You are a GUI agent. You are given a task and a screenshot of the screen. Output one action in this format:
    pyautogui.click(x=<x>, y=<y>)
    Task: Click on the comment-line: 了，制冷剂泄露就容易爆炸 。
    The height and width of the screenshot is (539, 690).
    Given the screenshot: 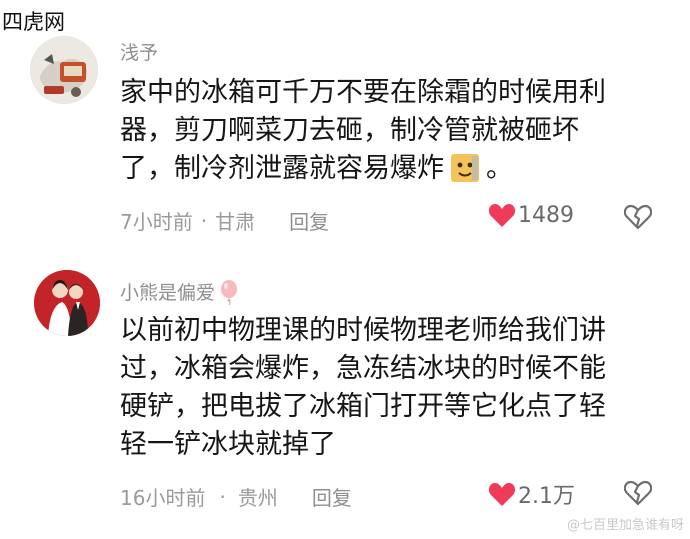 What is the action you would take?
    pyautogui.click(x=396, y=172)
    